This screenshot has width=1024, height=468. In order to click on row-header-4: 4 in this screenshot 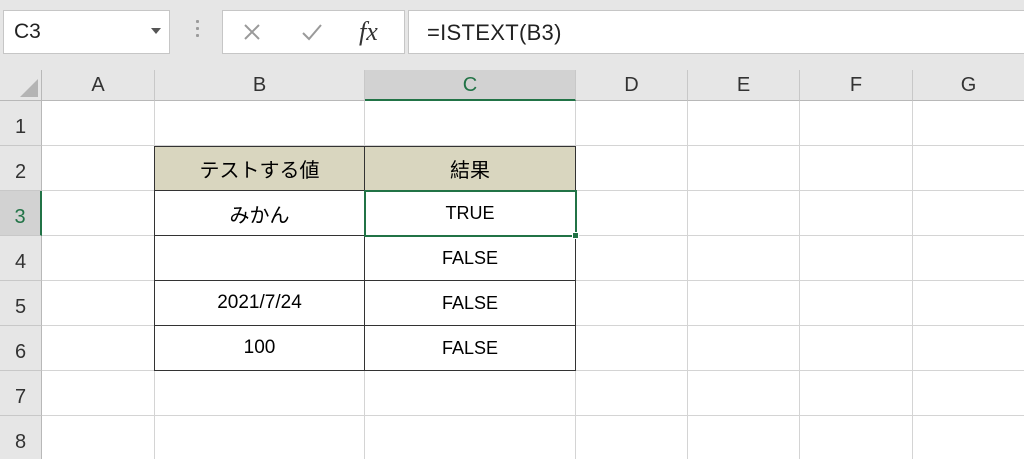, I will do `click(21, 258)`.